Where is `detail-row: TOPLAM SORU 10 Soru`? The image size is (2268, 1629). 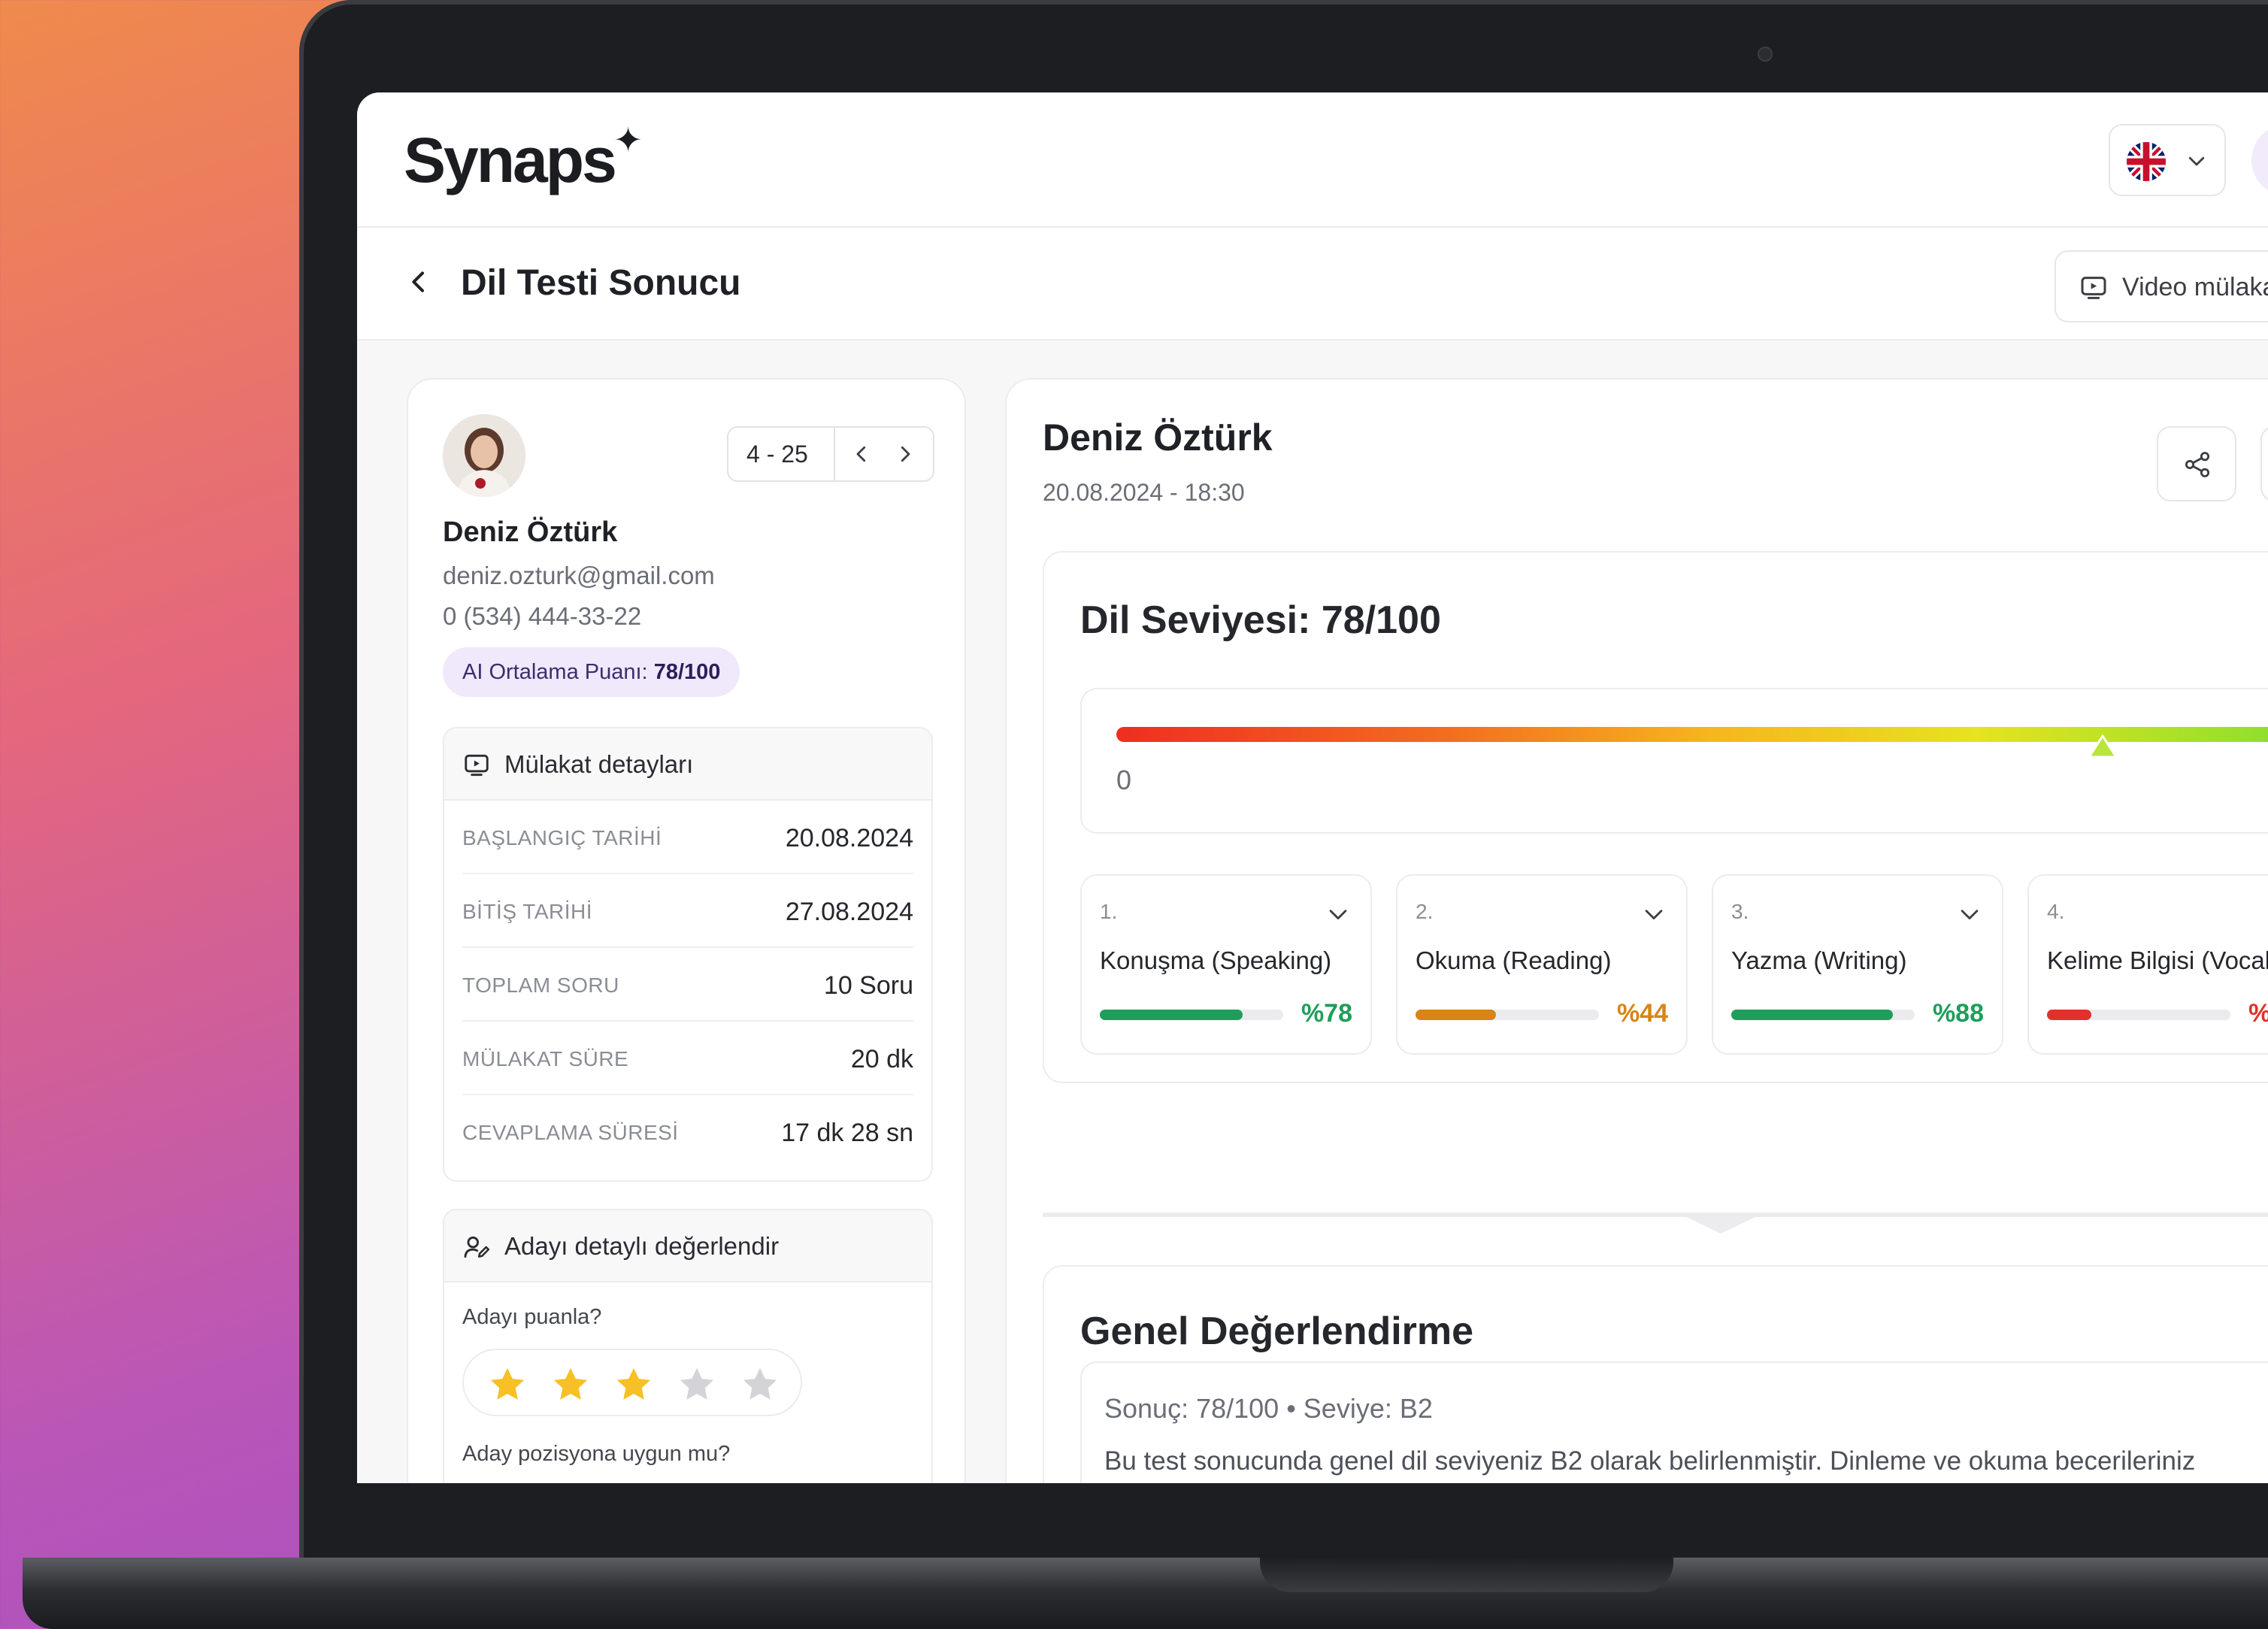 detail-row: TOPLAM SORU 10 Soru is located at coordinates (687, 985).